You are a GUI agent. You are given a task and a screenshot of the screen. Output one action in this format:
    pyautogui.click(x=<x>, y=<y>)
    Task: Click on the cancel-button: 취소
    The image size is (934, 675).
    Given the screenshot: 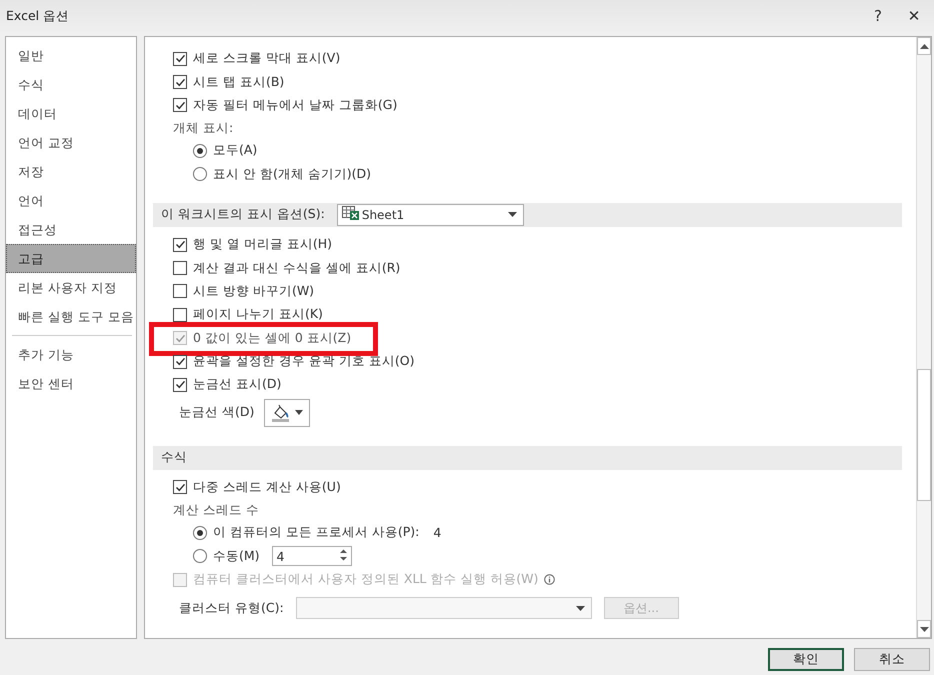 What is the action you would take?
    pyautogui.click(x=892, y=659)
    